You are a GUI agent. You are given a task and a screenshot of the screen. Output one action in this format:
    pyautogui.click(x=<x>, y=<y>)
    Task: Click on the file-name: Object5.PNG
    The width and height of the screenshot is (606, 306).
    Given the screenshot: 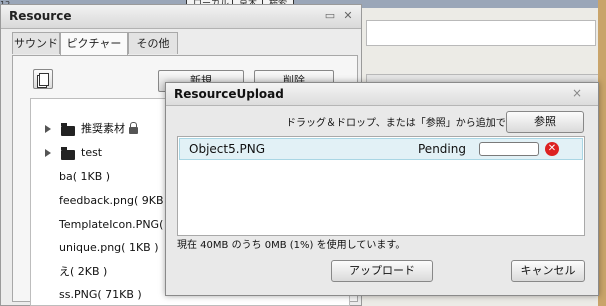 What is the action you would take?
    pyautogui.click(x=227, y=149)
    